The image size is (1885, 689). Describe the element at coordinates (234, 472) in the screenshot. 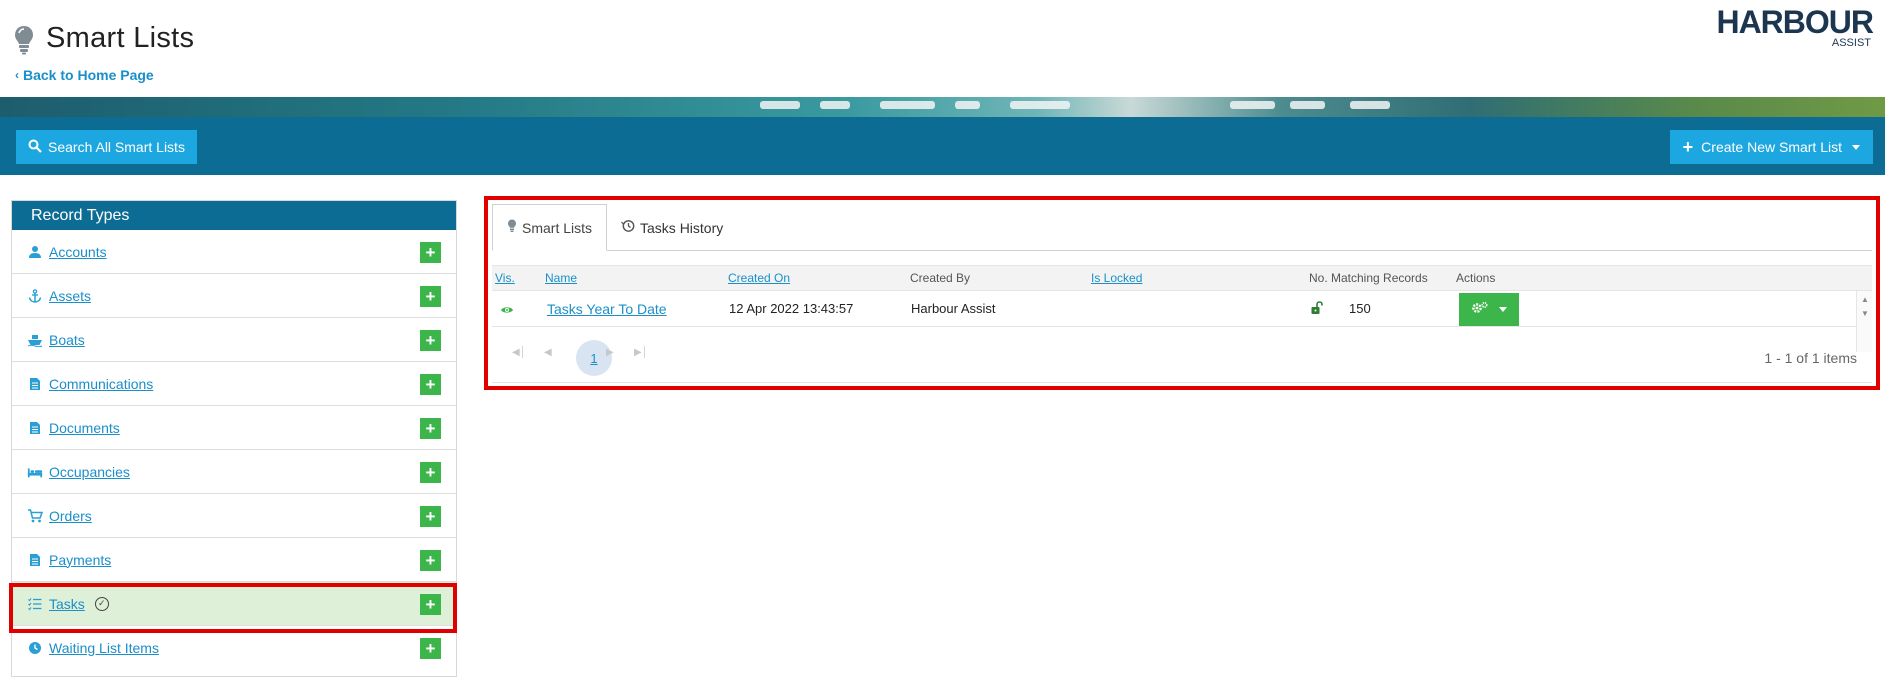

I see `record-type-item-occupancies: Occupancies +` at that location.